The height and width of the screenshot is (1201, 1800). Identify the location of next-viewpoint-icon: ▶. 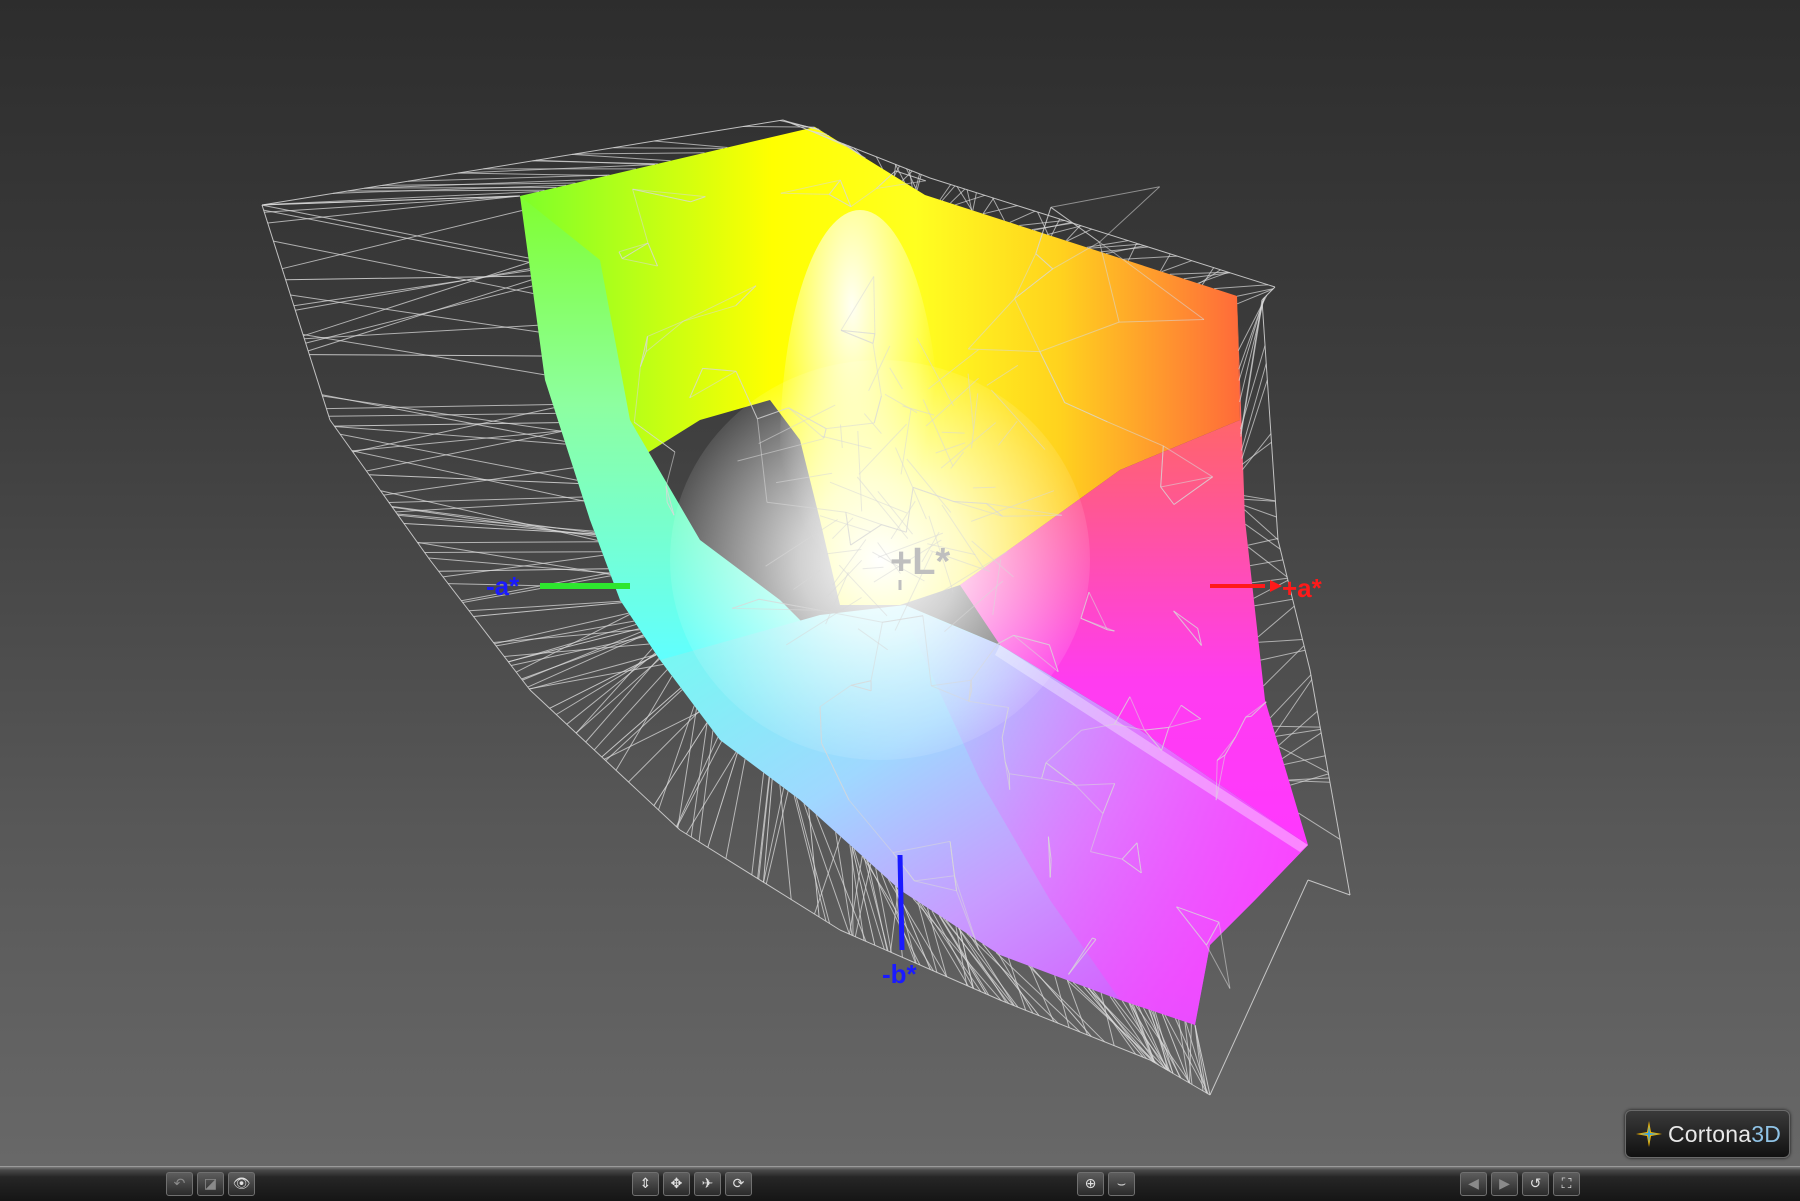
(1504, 1184).